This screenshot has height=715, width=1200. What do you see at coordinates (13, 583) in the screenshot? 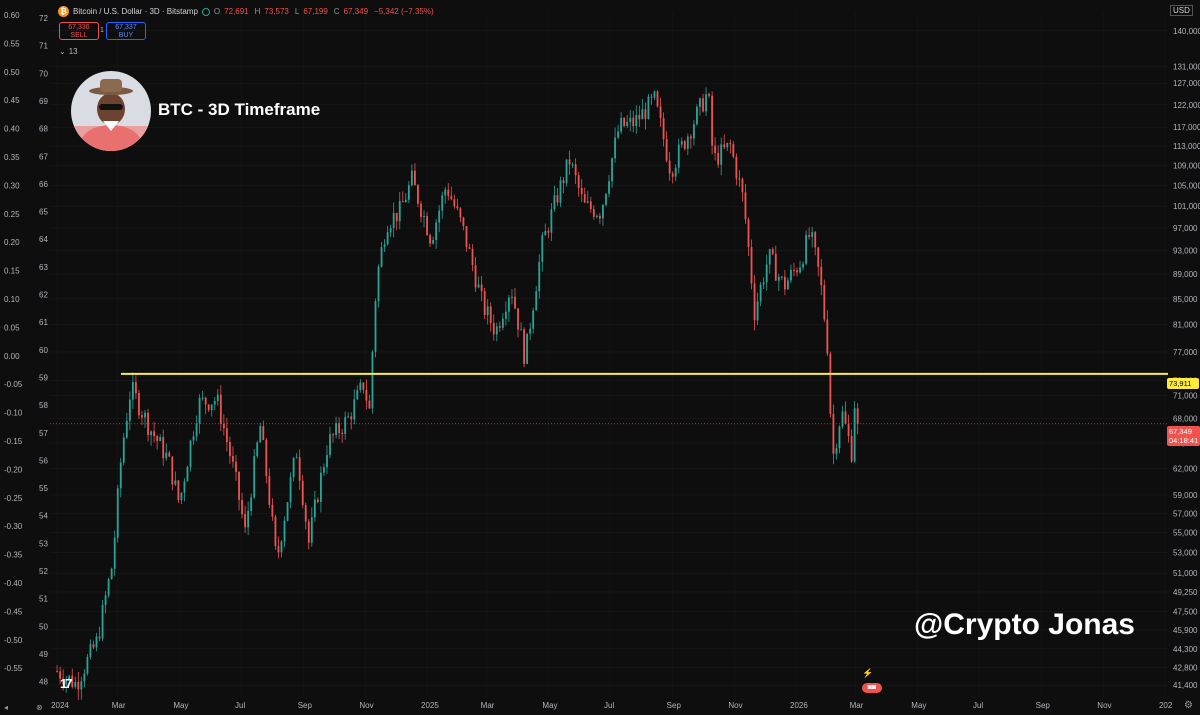
I see `left-scale-tick: -0.40` at bounding box center [13, 583].